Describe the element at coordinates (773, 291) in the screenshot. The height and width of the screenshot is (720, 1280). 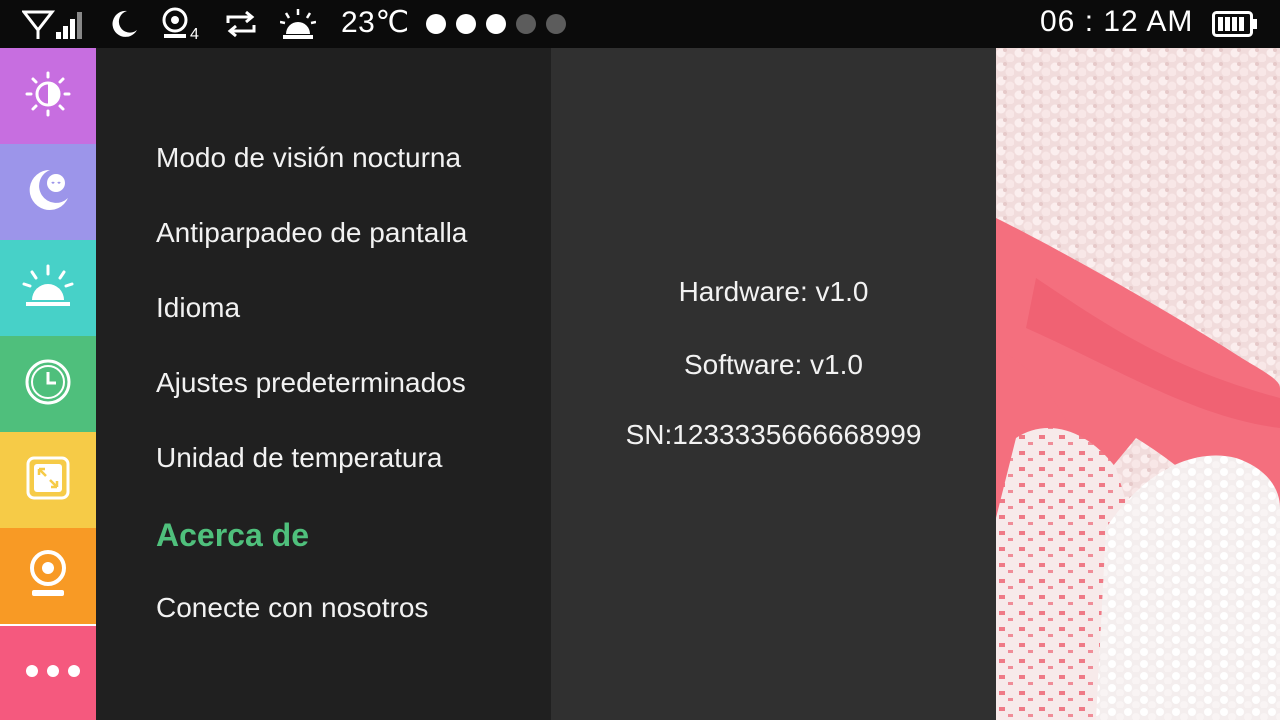
I see `hardware-version: Hardware: v1.0` at that location.